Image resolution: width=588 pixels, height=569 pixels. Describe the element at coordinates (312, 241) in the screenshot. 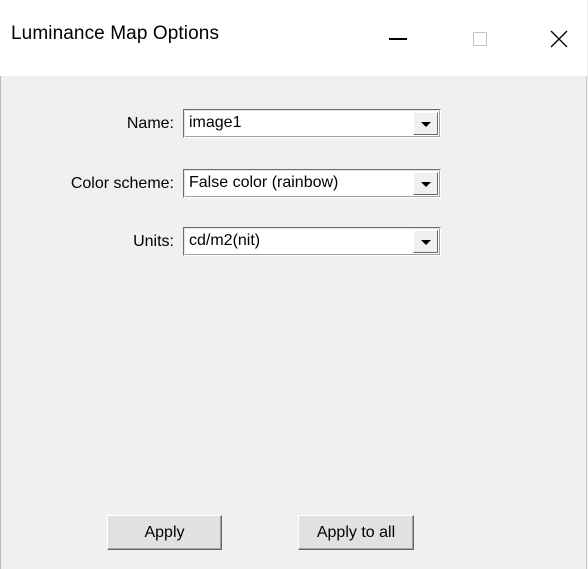

I see `units-dropdown: cd/m2(nit)` at that location.